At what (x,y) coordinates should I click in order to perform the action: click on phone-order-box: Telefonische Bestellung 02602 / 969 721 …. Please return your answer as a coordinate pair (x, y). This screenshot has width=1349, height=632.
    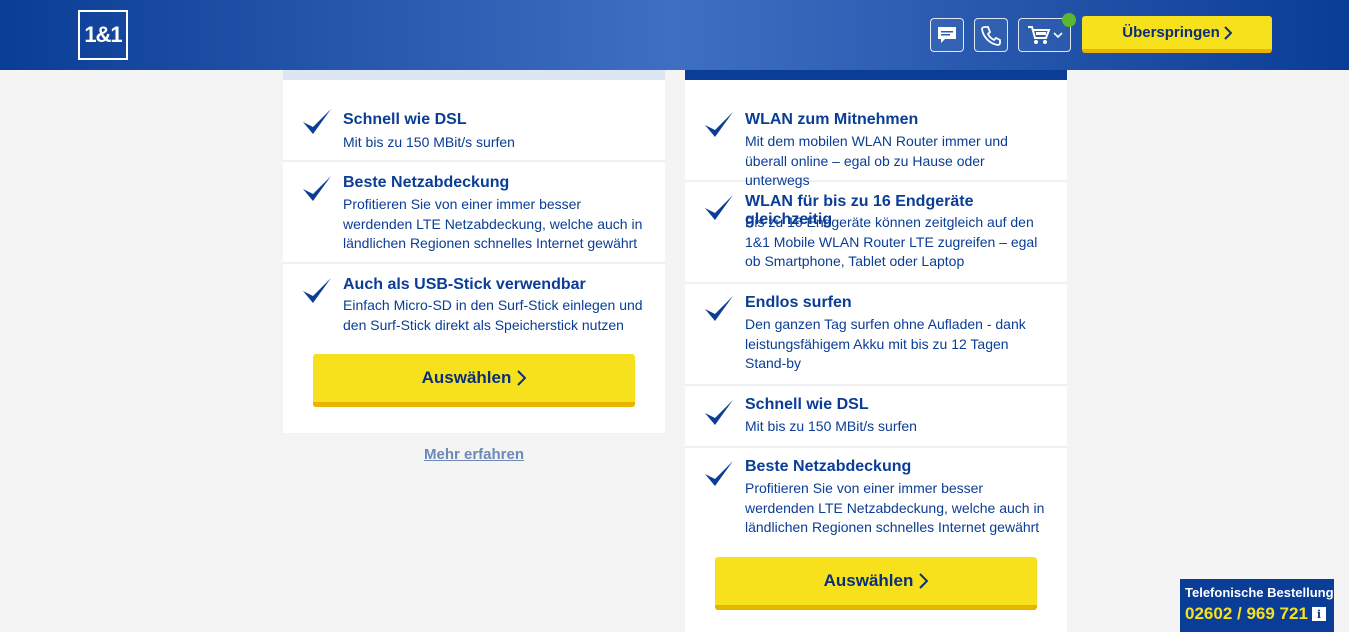
    Looking at the image, I should click on (1257, 605).